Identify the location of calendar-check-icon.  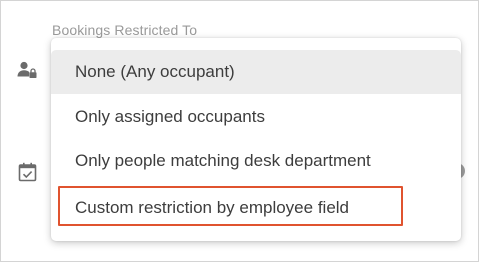
(28, 172).